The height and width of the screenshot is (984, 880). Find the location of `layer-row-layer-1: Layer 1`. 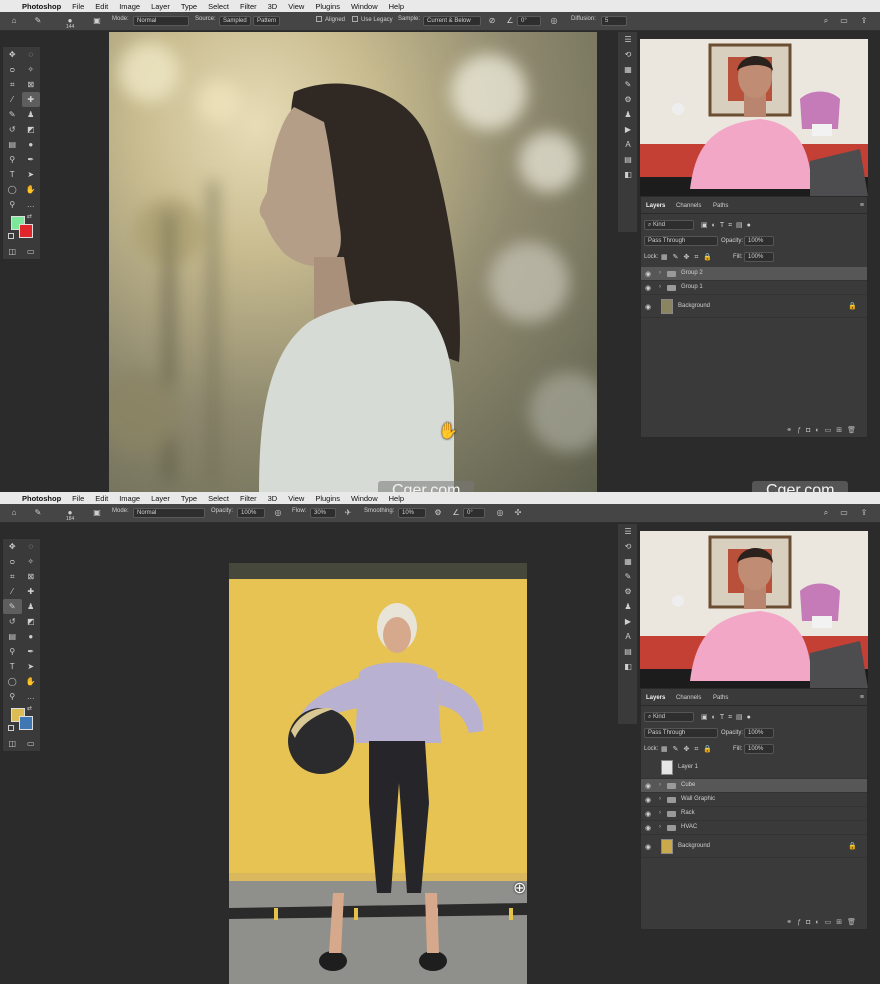

layer-row-layer-1: Layer 1 is located at coordinates (754, 768).